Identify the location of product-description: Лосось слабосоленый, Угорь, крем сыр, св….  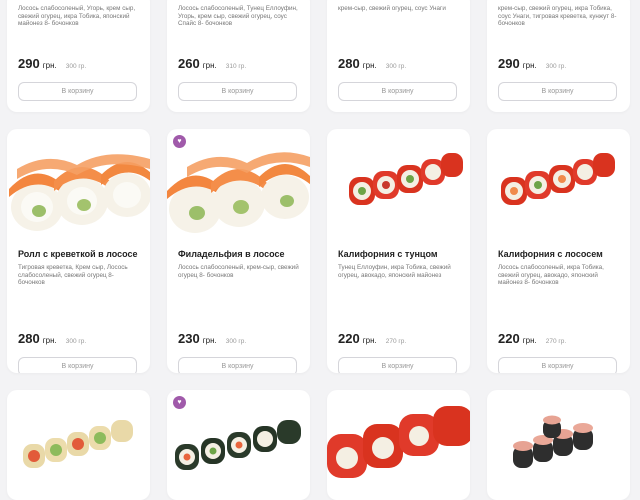
(77, 16).